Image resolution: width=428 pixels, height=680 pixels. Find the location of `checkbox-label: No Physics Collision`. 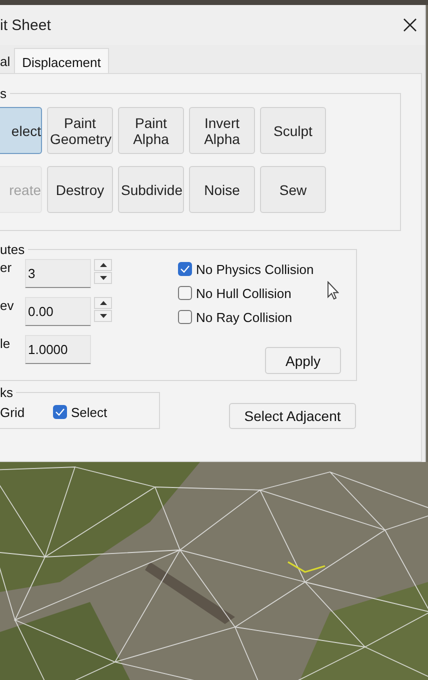

checkbox-label: No Physics Collision is located at coordinates (255, 269).